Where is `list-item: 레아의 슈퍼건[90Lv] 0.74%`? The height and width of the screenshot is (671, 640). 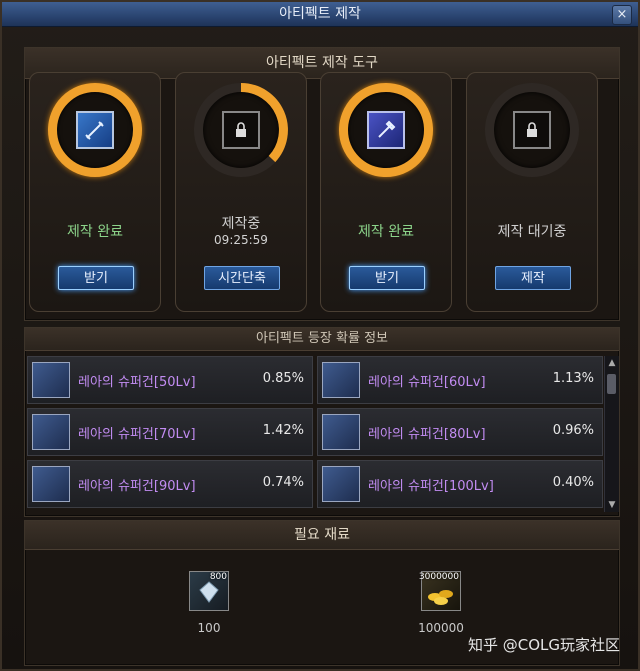
list-item: 레아의 슈퍼건[90Lv] 0.74% is located at coordinates (170, 484).